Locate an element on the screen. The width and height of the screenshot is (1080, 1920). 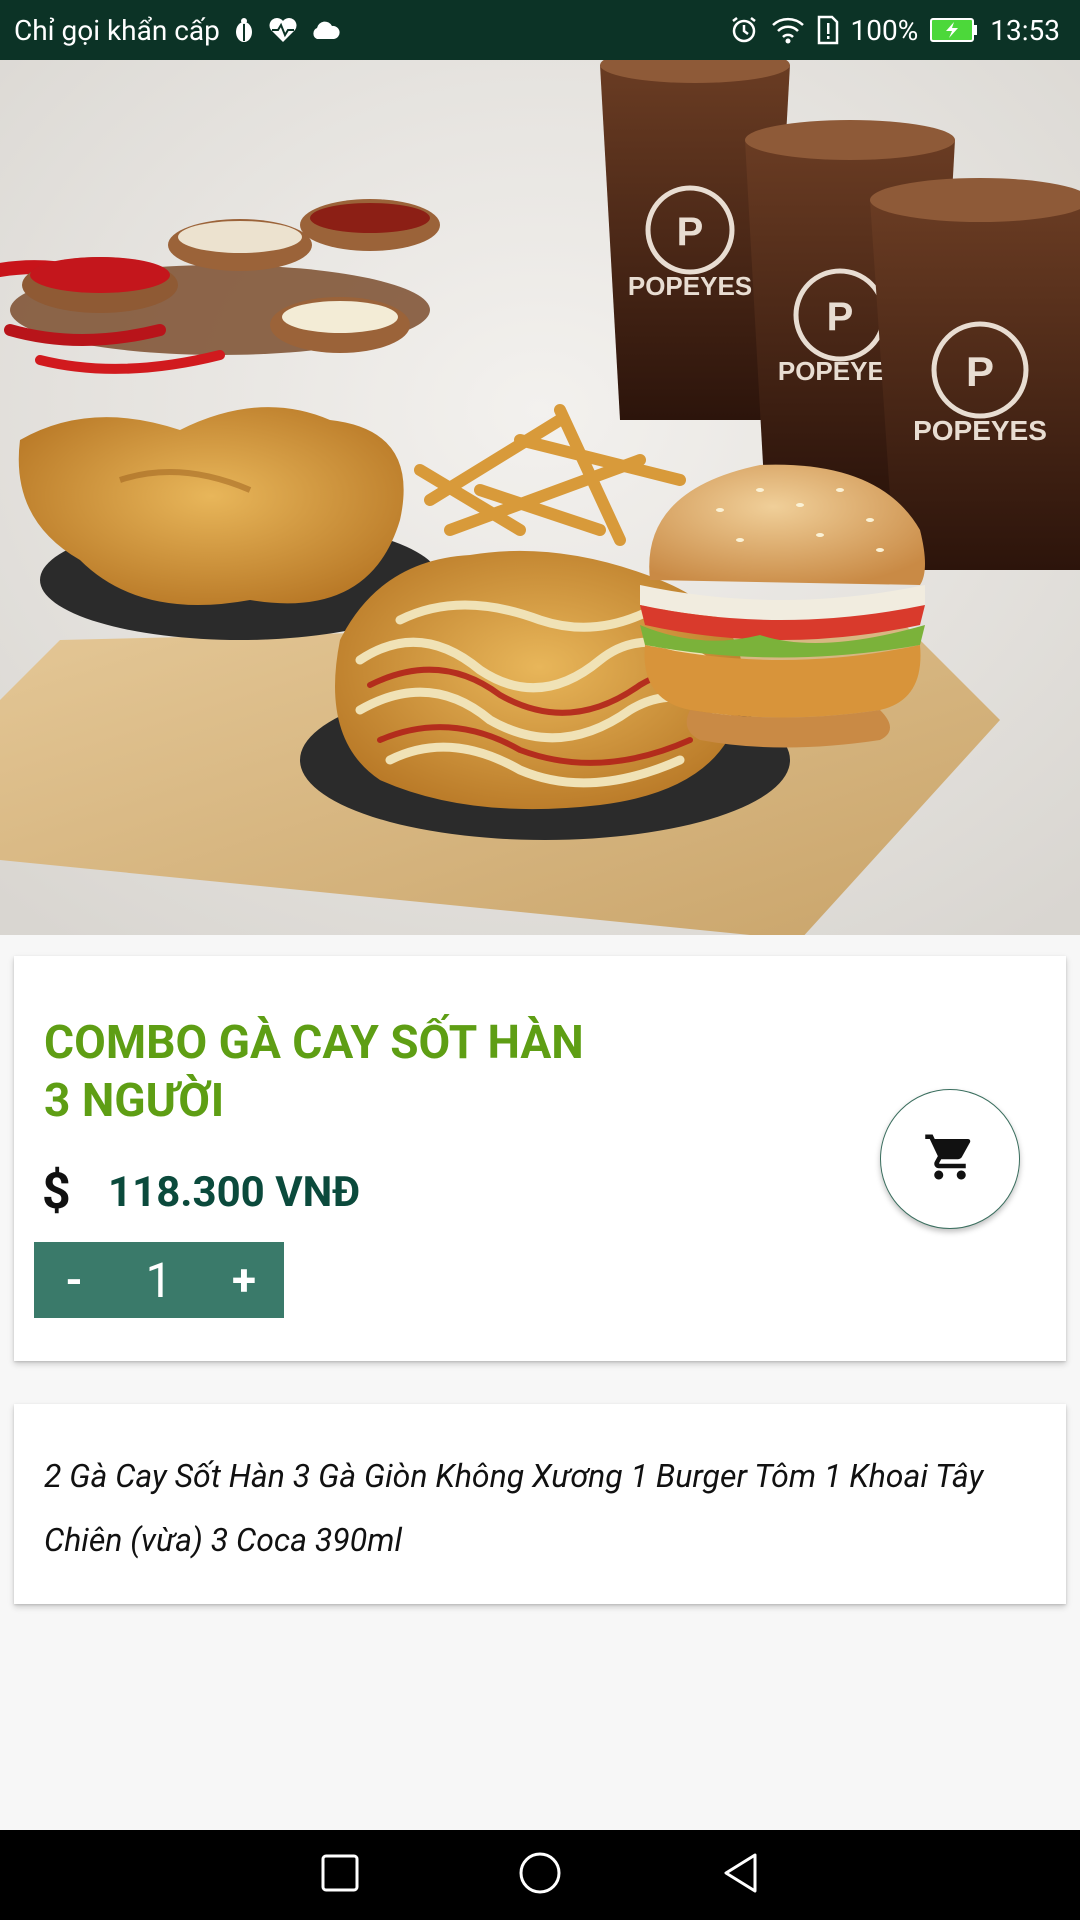
shopping-cart-icon is located at coordinates (950, 1159).